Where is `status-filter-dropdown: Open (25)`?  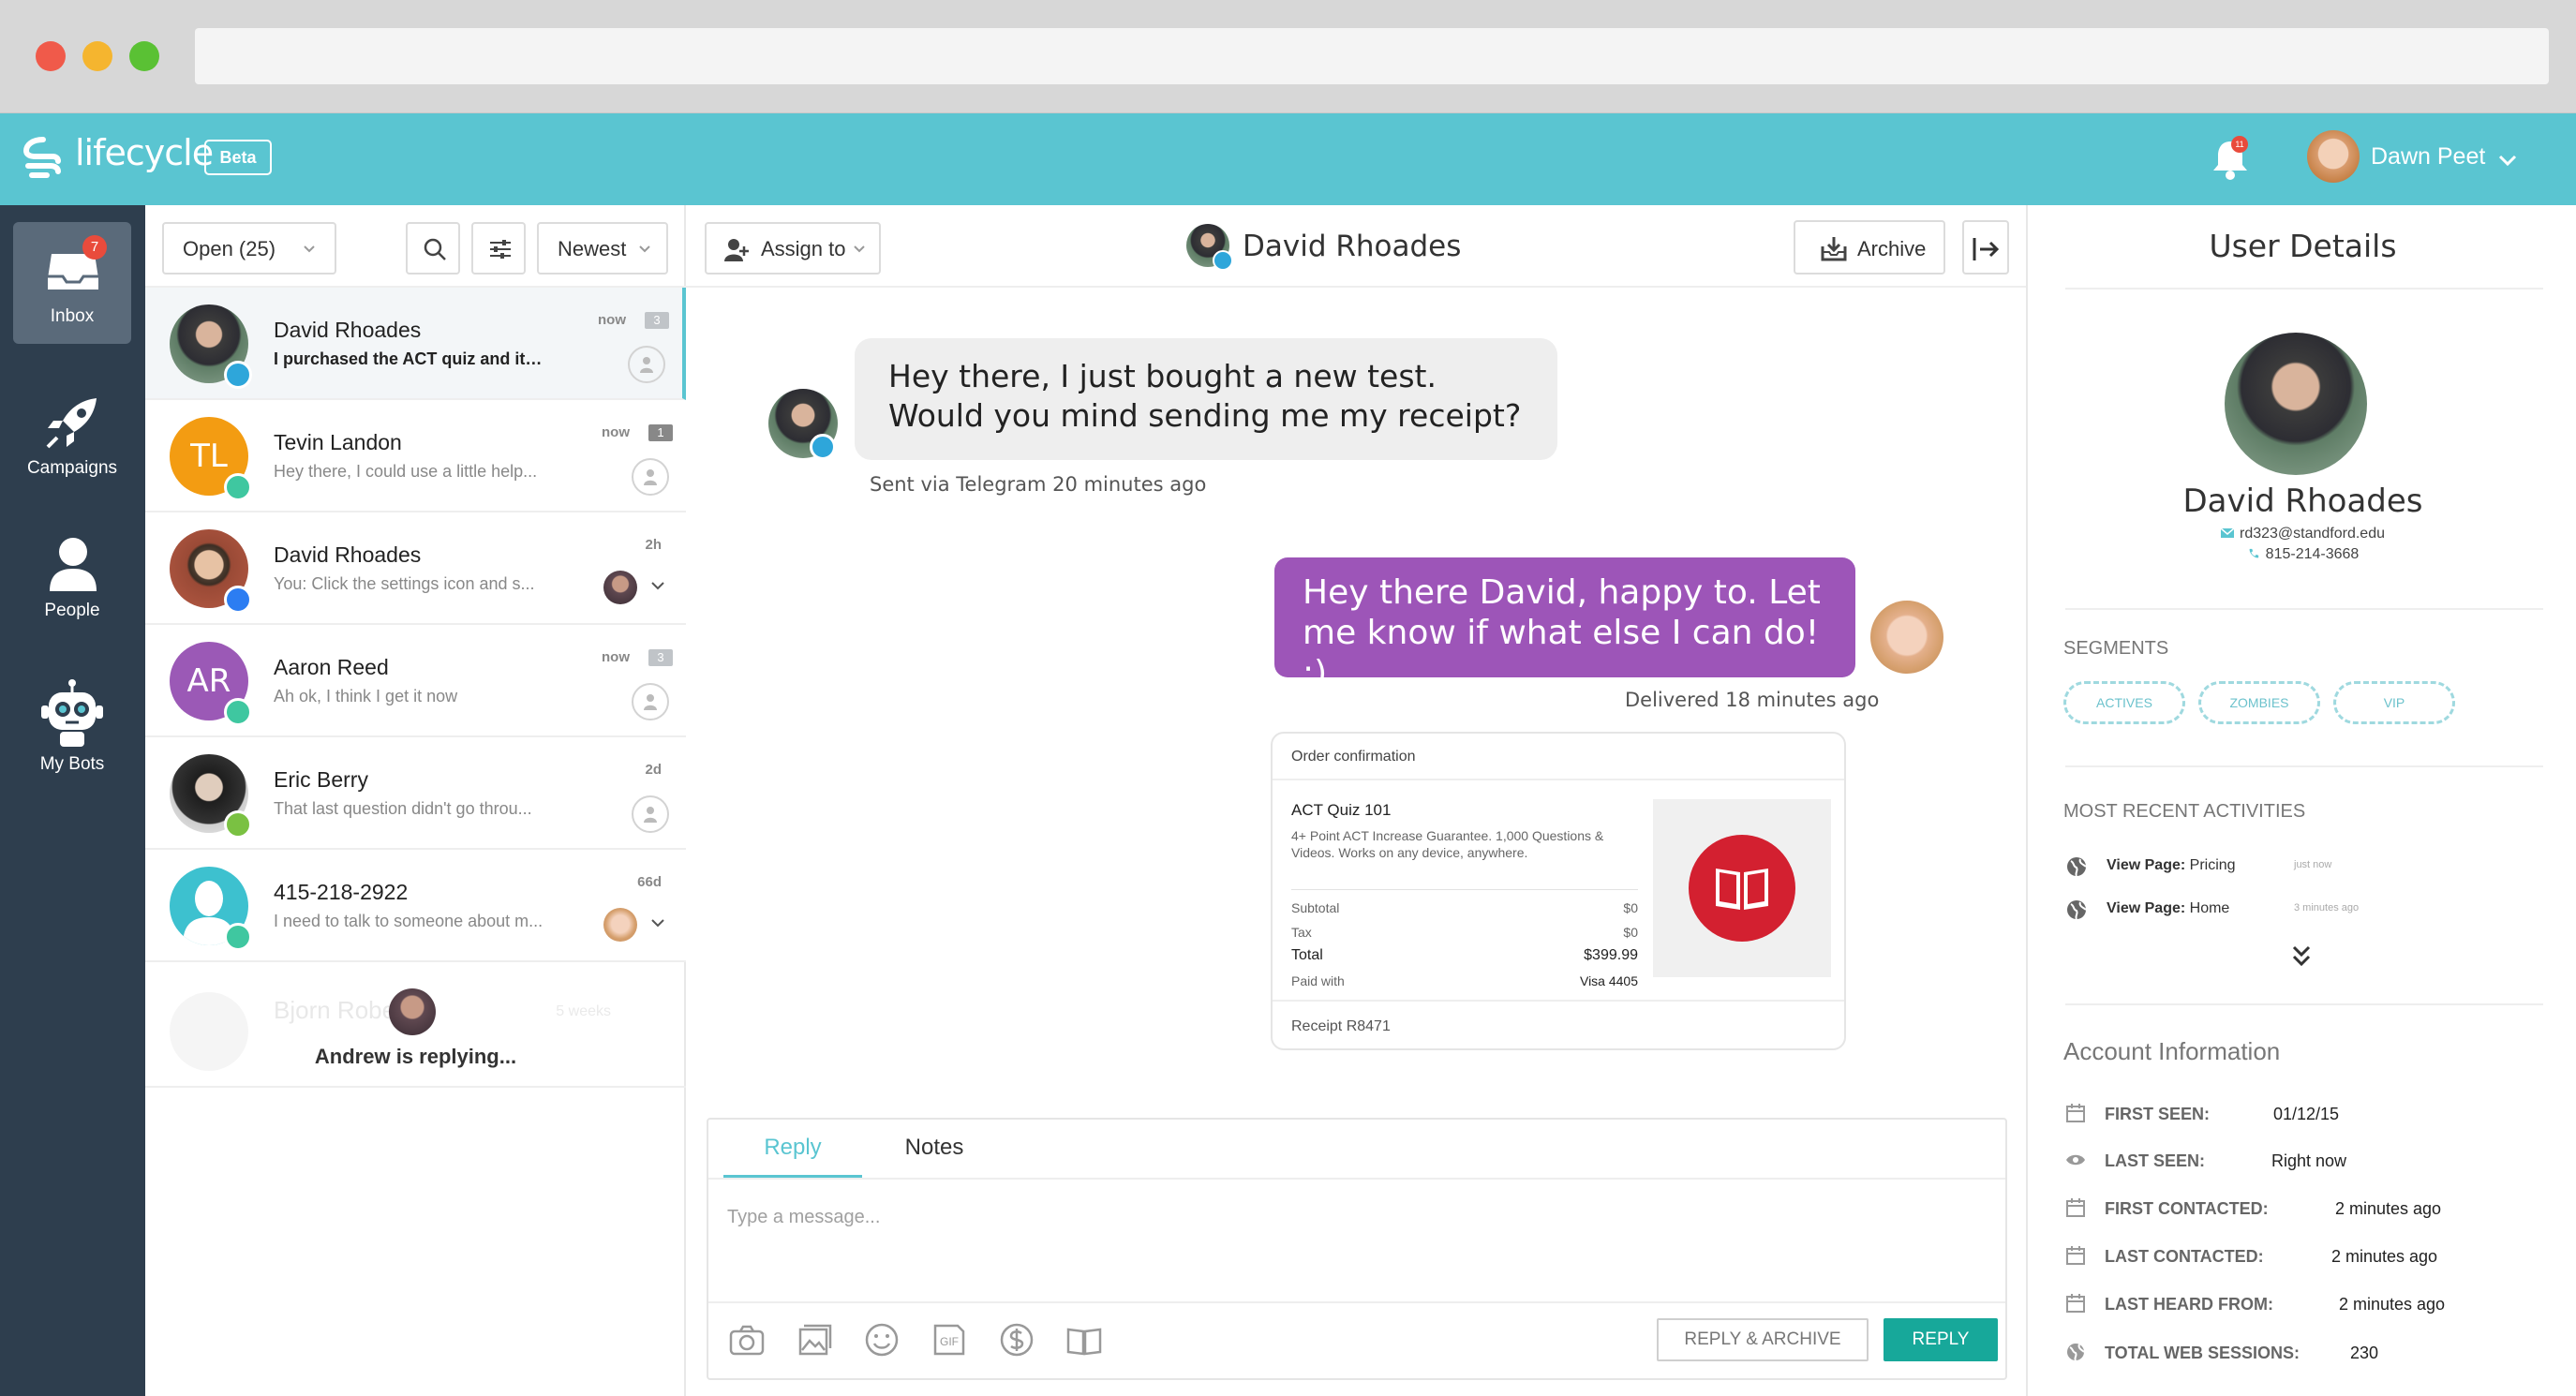 status-filter-dropdown: Open (25) is located at coordinates (249, 249).